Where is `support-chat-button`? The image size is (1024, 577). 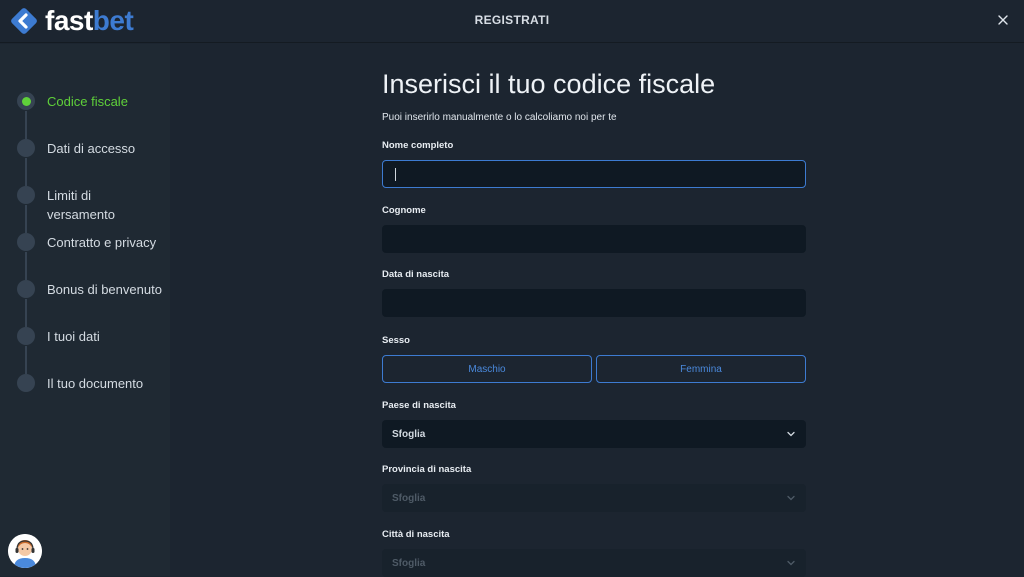
support-chat-button is located at coordinates (25, 551).